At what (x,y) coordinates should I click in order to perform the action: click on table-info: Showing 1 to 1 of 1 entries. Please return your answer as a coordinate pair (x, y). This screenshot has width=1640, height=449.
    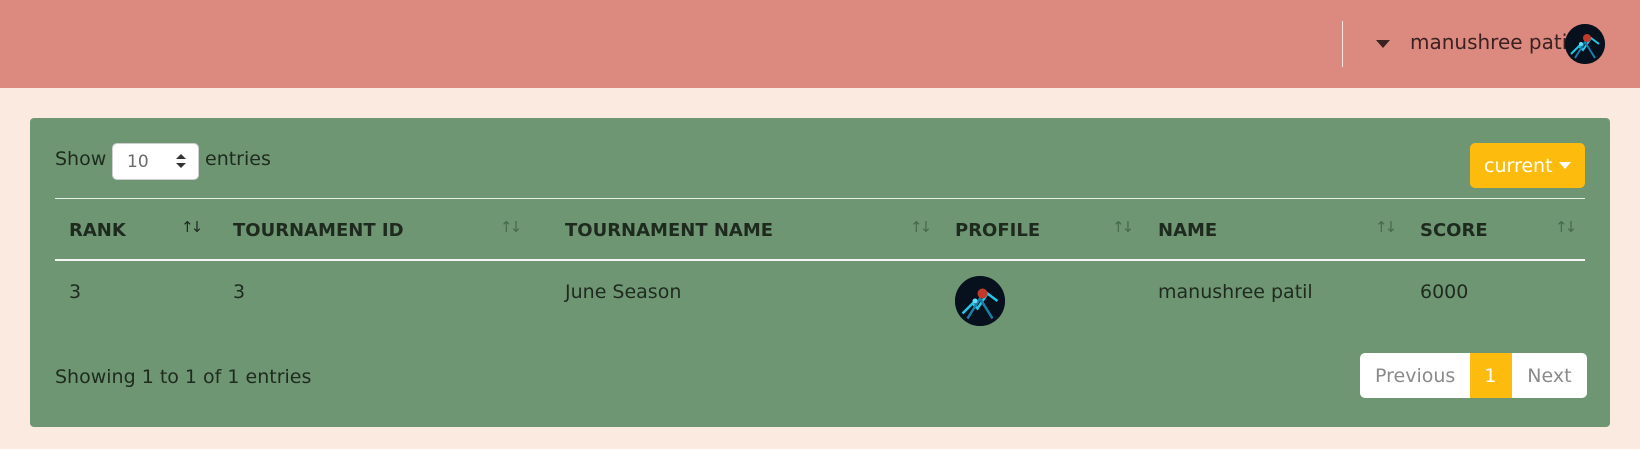
    Looking at the image, I should click on (183, 377).